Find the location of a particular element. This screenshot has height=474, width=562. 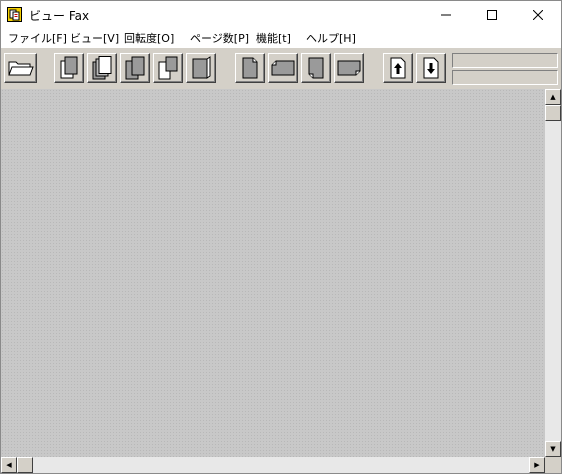

menu-file: ファイル[F] is located at coordinates (37, 38).